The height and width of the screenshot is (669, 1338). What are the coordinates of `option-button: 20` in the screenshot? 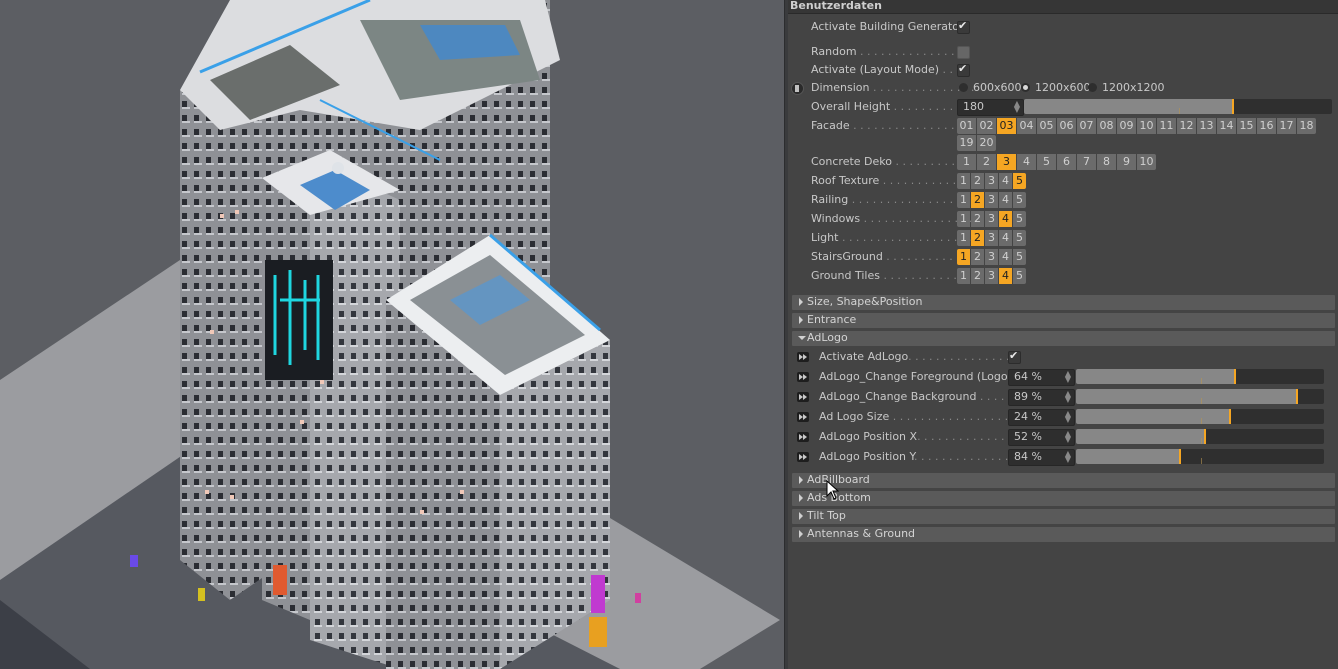 It's located at (986, 143).